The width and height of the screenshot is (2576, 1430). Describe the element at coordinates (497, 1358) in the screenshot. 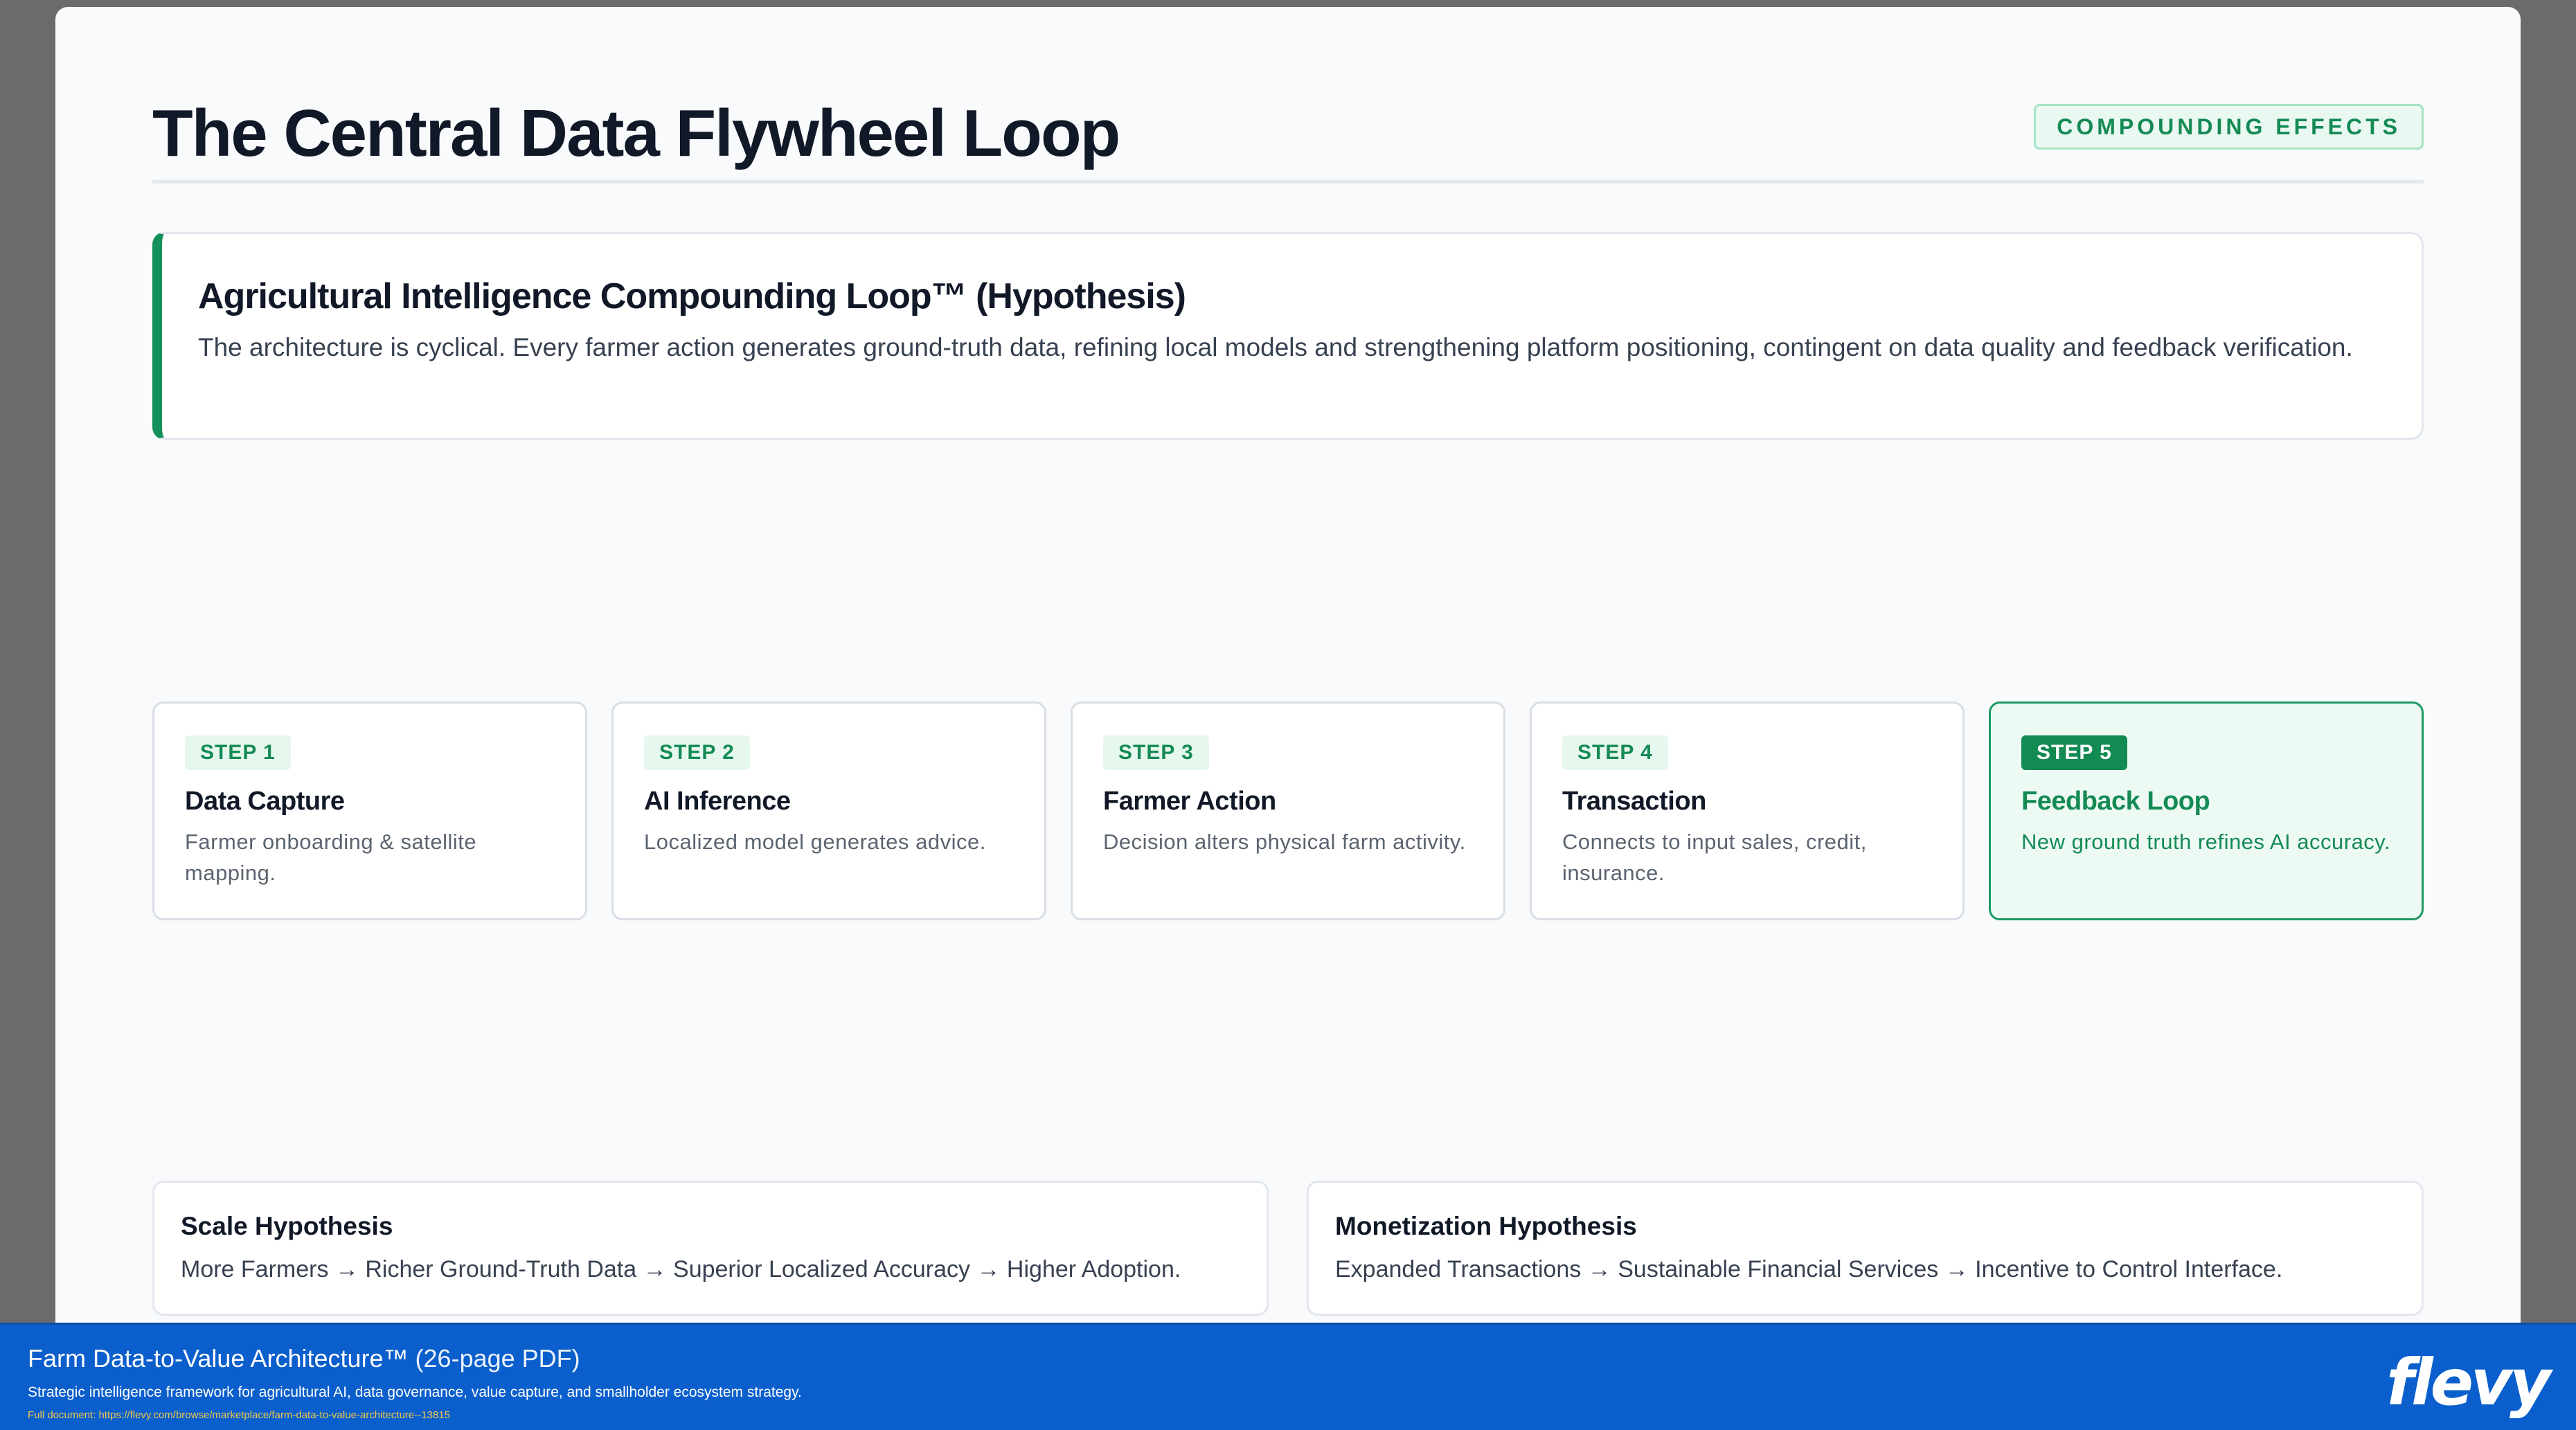

I see `page-count: (26-page PDF)` at that location.